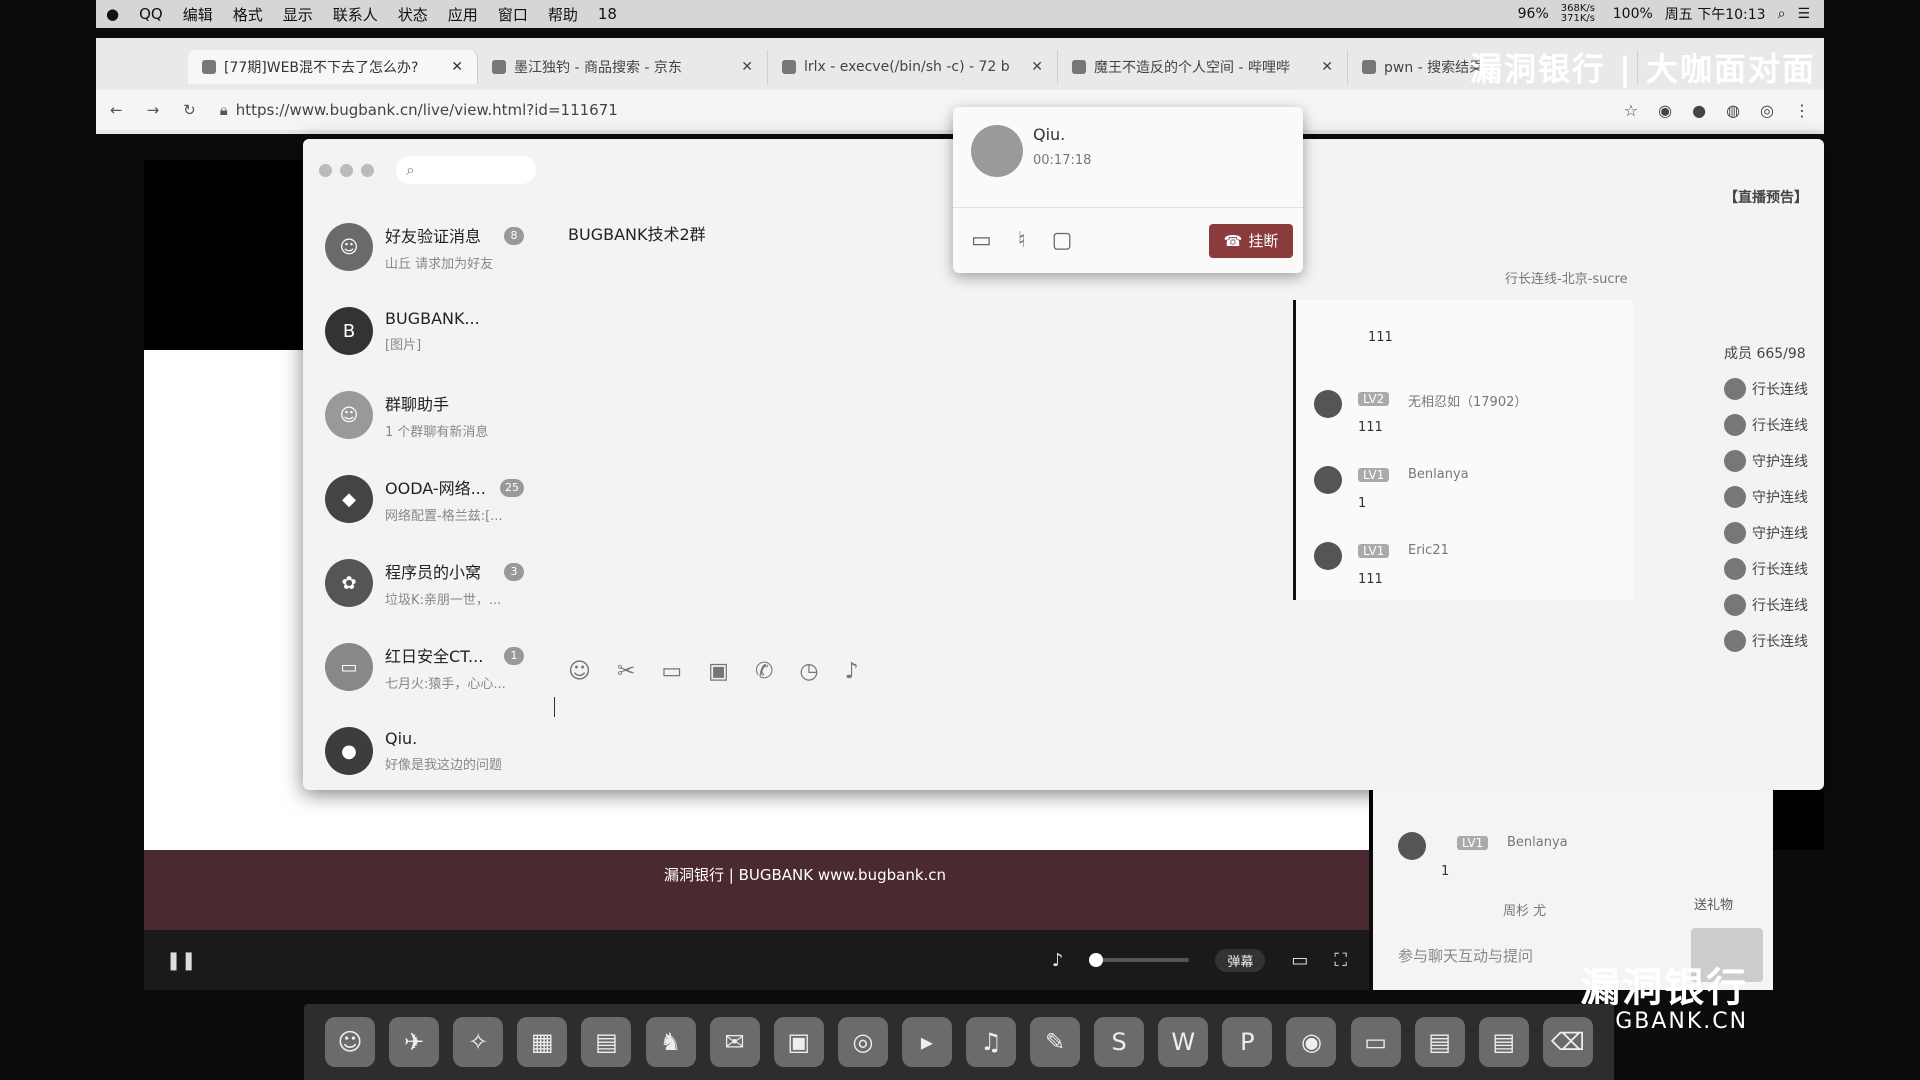  Describe the element at coordinates (1713, 903) in the screenshot. I see `gift-button: 送礼物` at that location.